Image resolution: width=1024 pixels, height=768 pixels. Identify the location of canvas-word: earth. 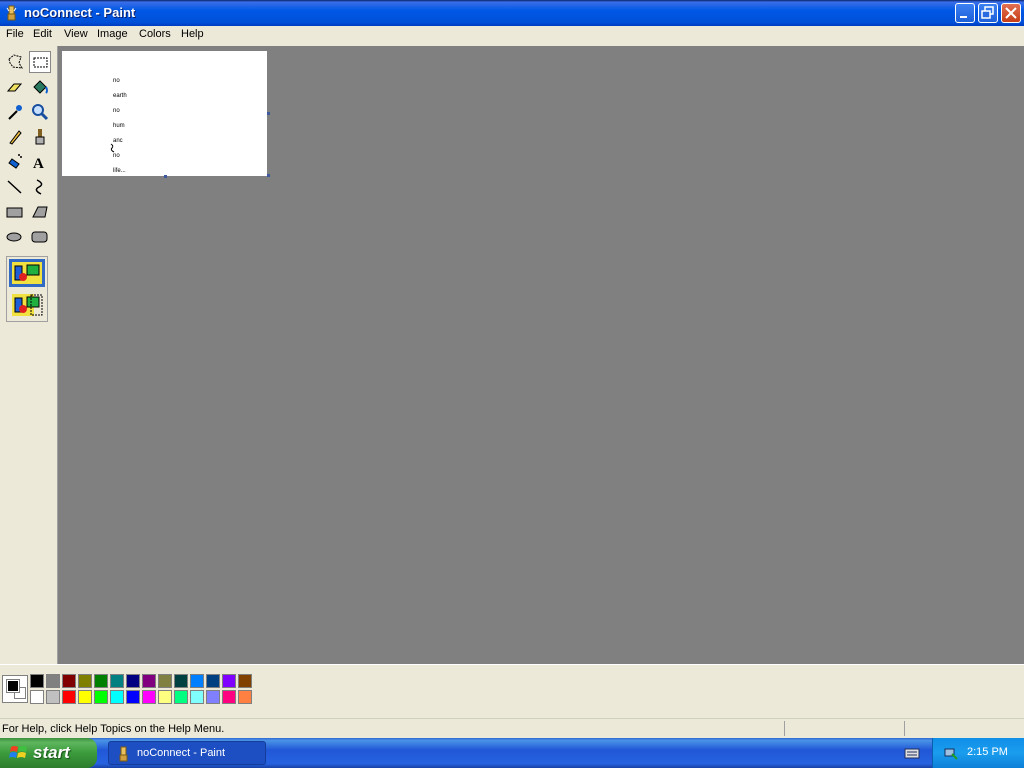
(120, 96).